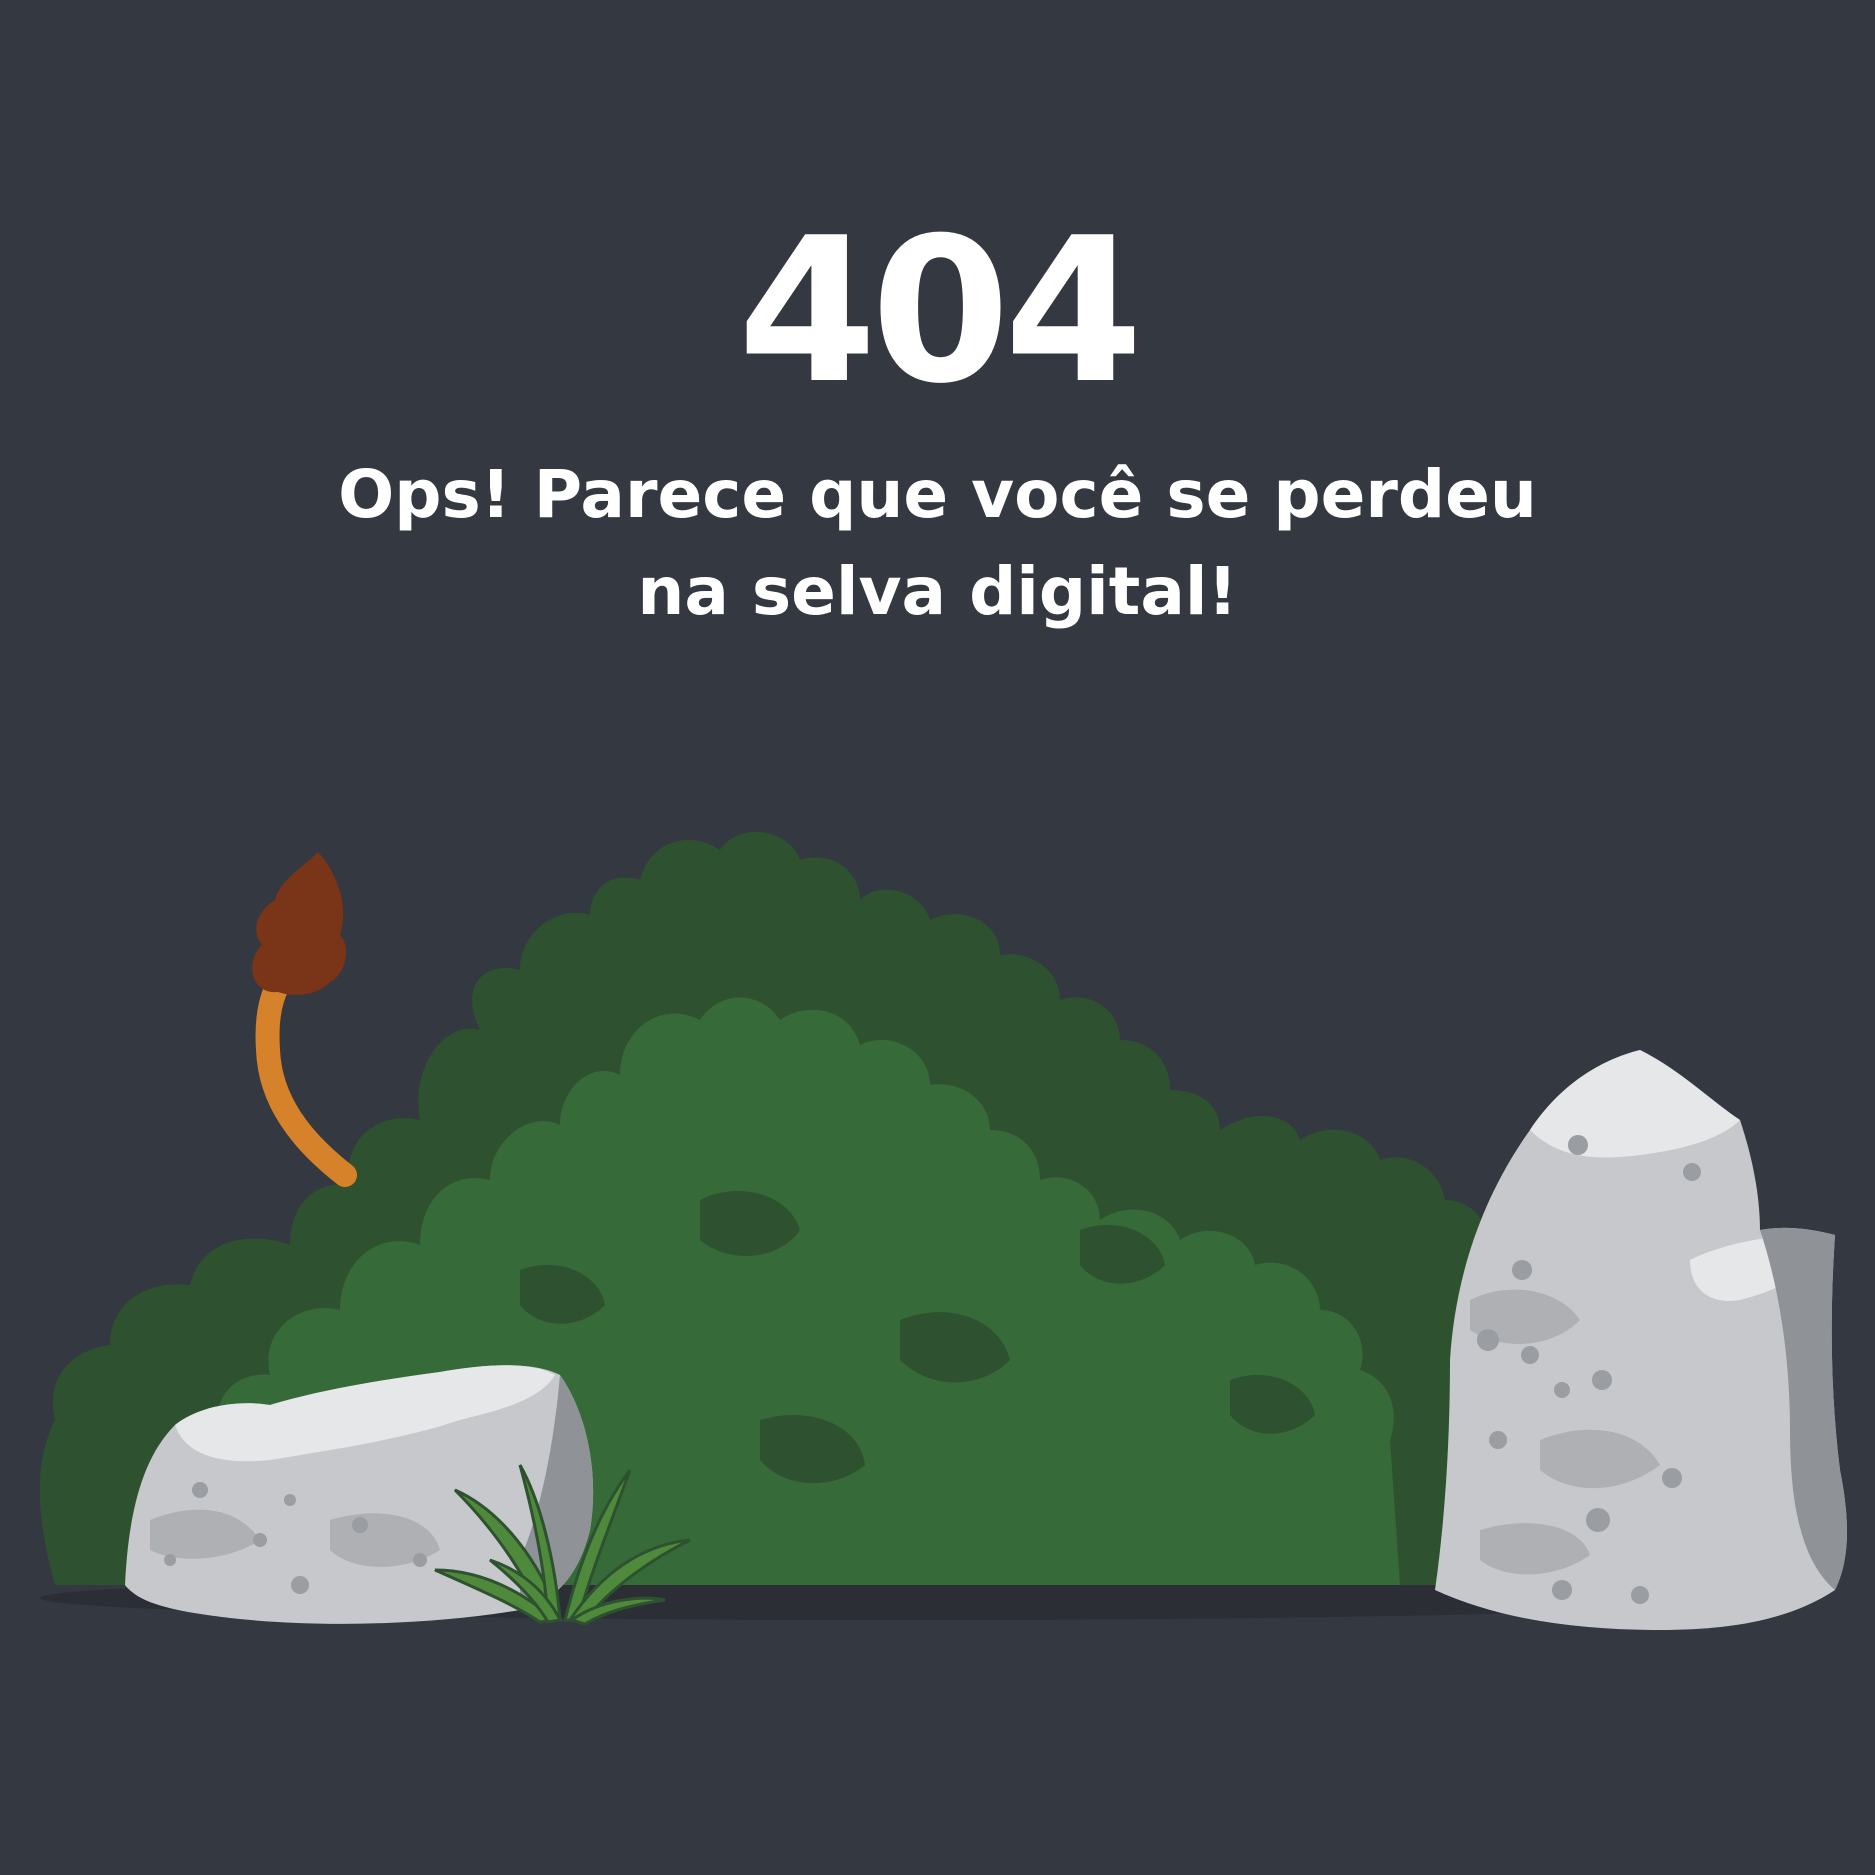 Image resolution: width=1875 pixels, height=1875 pixels. What do you see at coordinates (304, 1019) in the screenshot?
I see `tail` at bounding box center [304, 1019].